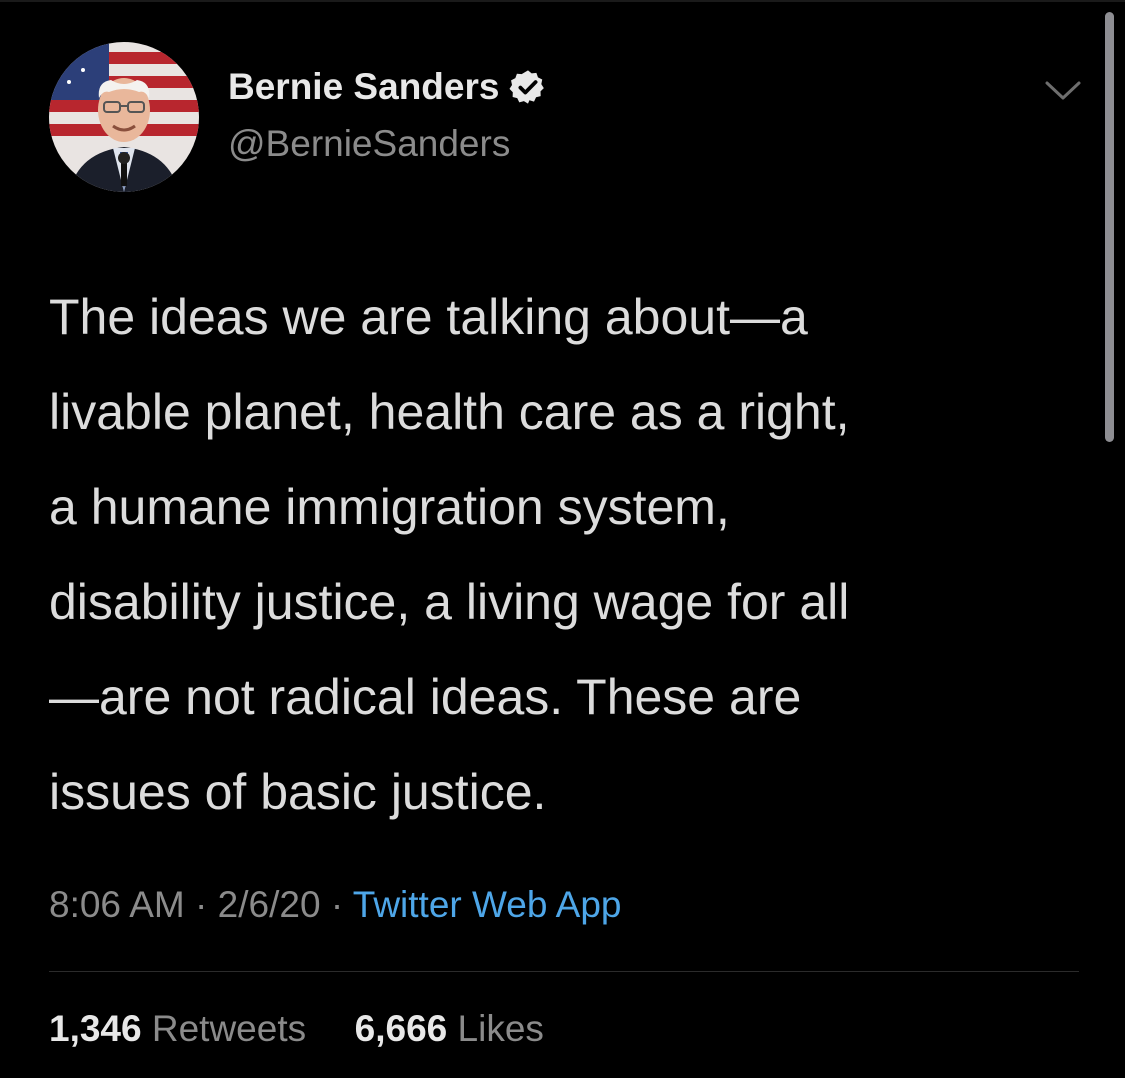  I want to click on profile-photo-icon, so click(124, 117).